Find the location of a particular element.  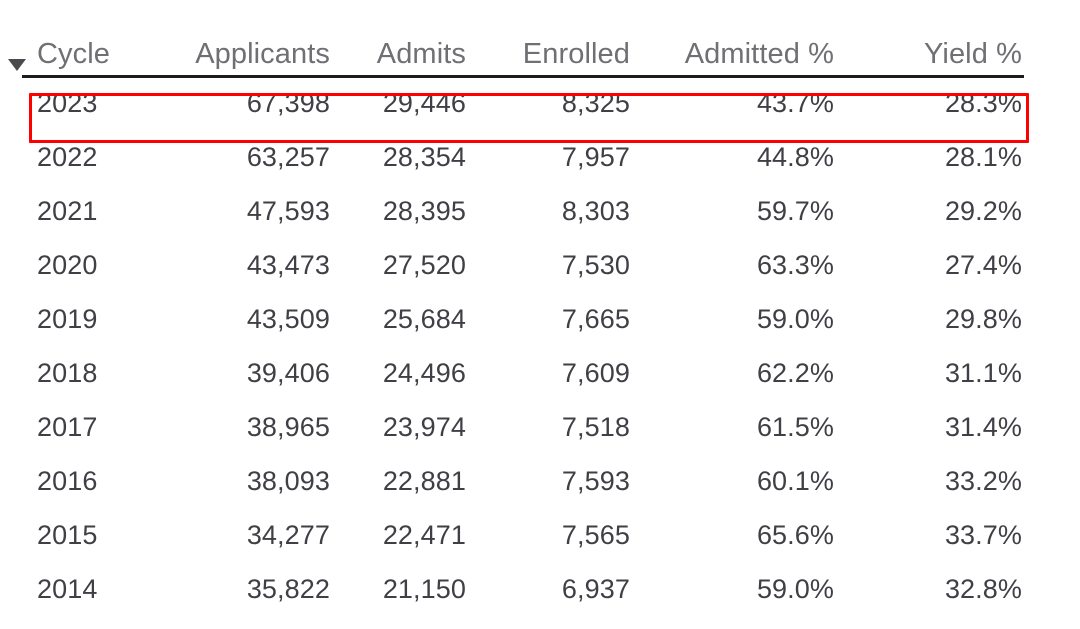

column-header-admitted-pct-label: Admitted % is located at coordinates (759, 53).